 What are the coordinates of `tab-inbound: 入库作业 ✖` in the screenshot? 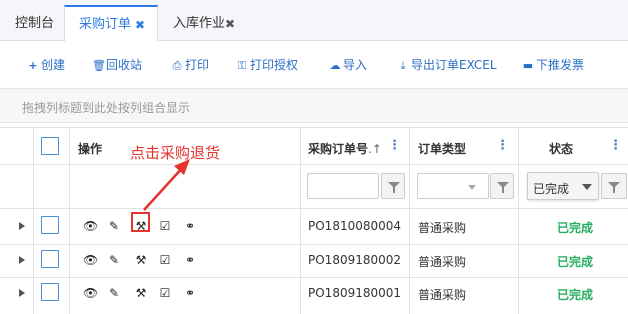 It's located at (203, 23).